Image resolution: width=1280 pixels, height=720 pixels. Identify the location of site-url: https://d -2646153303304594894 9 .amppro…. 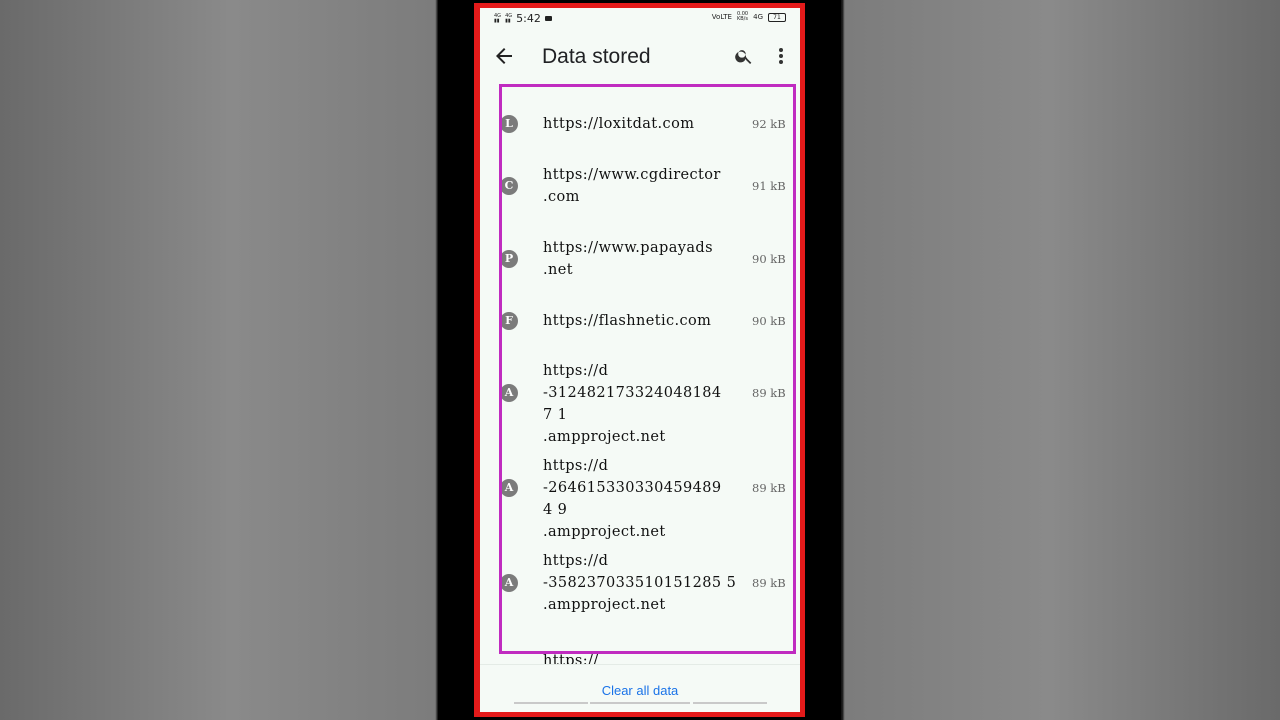
(632, 499).